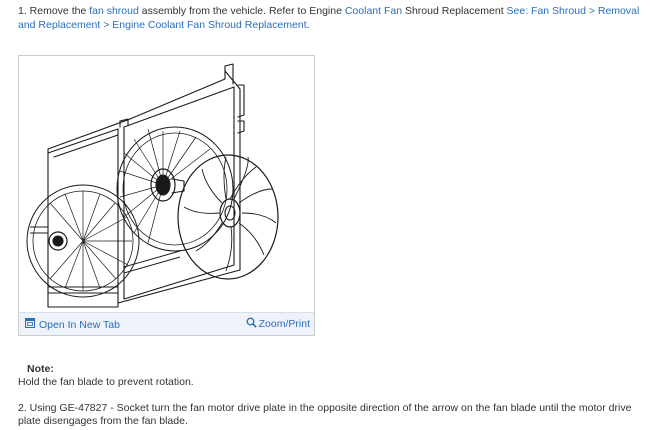 Image resolution: width=650 pixels, height=430 pixels. What do you see at coordinates (114, 11) in the screenshot?
I see `fan-shroud-link: fan shroud` at bounding box center [114, 11].